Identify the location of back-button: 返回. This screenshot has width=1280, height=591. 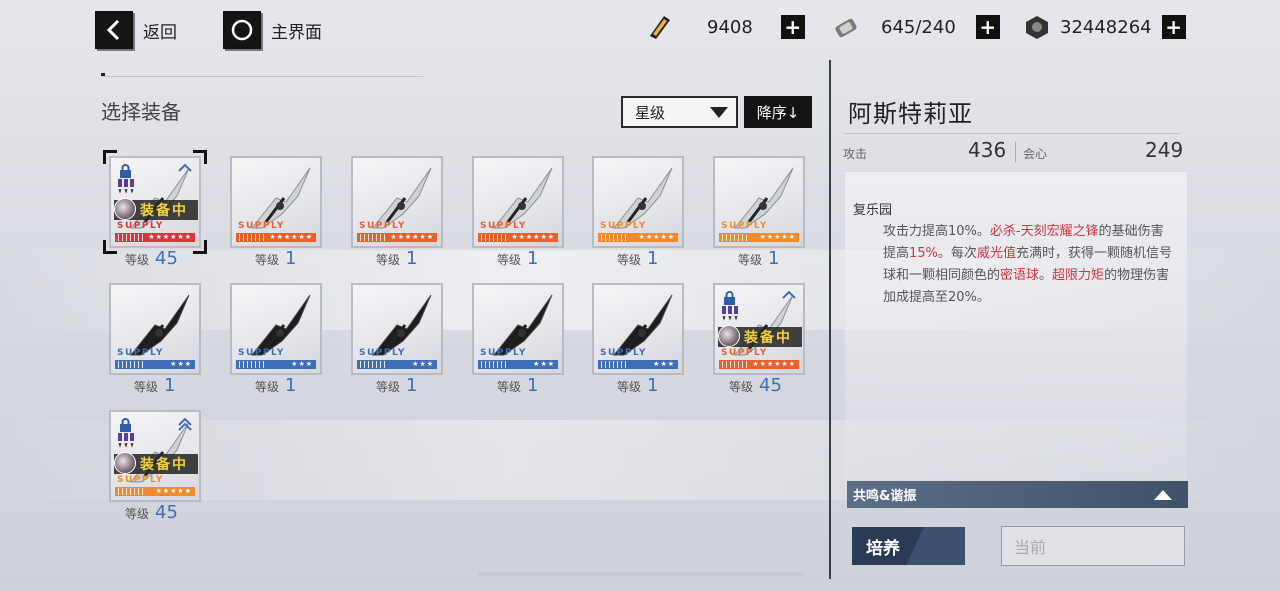
(136, 30).